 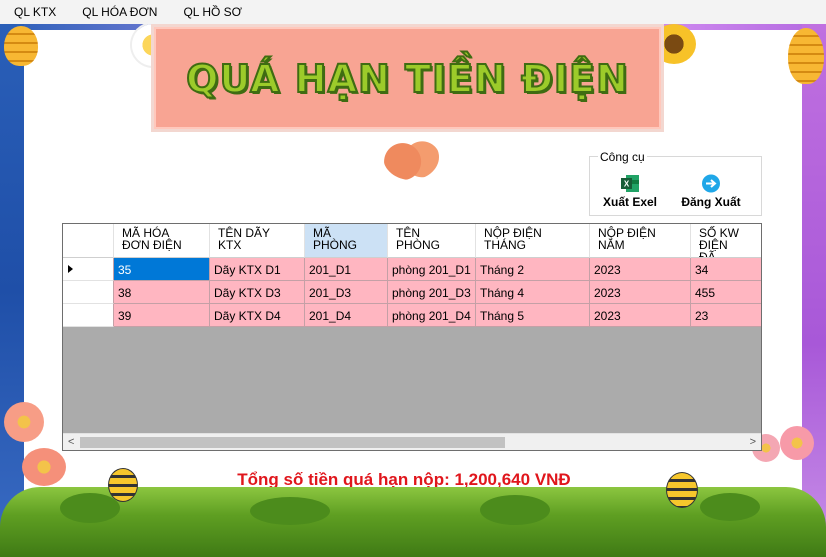 I want to click on page-title: QUÁ HẠN TIỀN ĐIỆN, so click(x=407, y=79).